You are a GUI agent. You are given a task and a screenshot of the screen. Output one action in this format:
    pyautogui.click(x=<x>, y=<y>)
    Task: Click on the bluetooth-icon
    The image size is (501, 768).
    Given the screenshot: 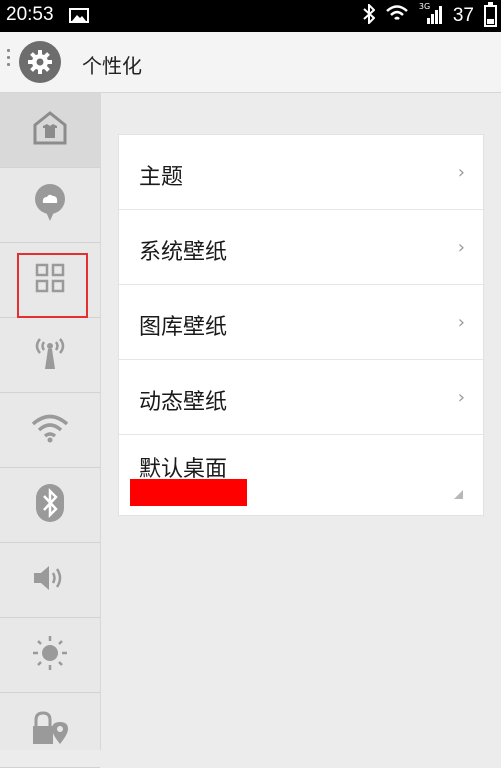 What is the action you would take?
    pyautogui.click(x=50, y=505)
    